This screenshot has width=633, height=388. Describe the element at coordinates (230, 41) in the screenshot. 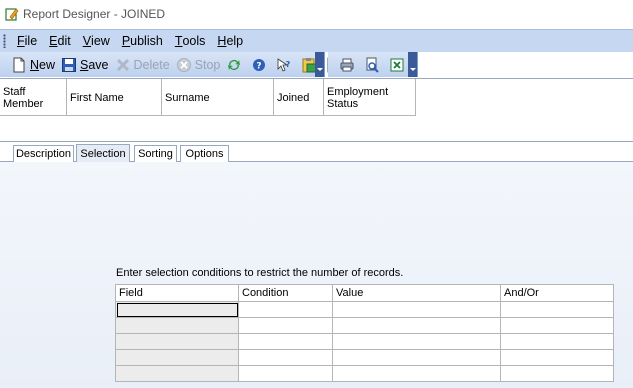

I see `menu-help: Help` at that location.